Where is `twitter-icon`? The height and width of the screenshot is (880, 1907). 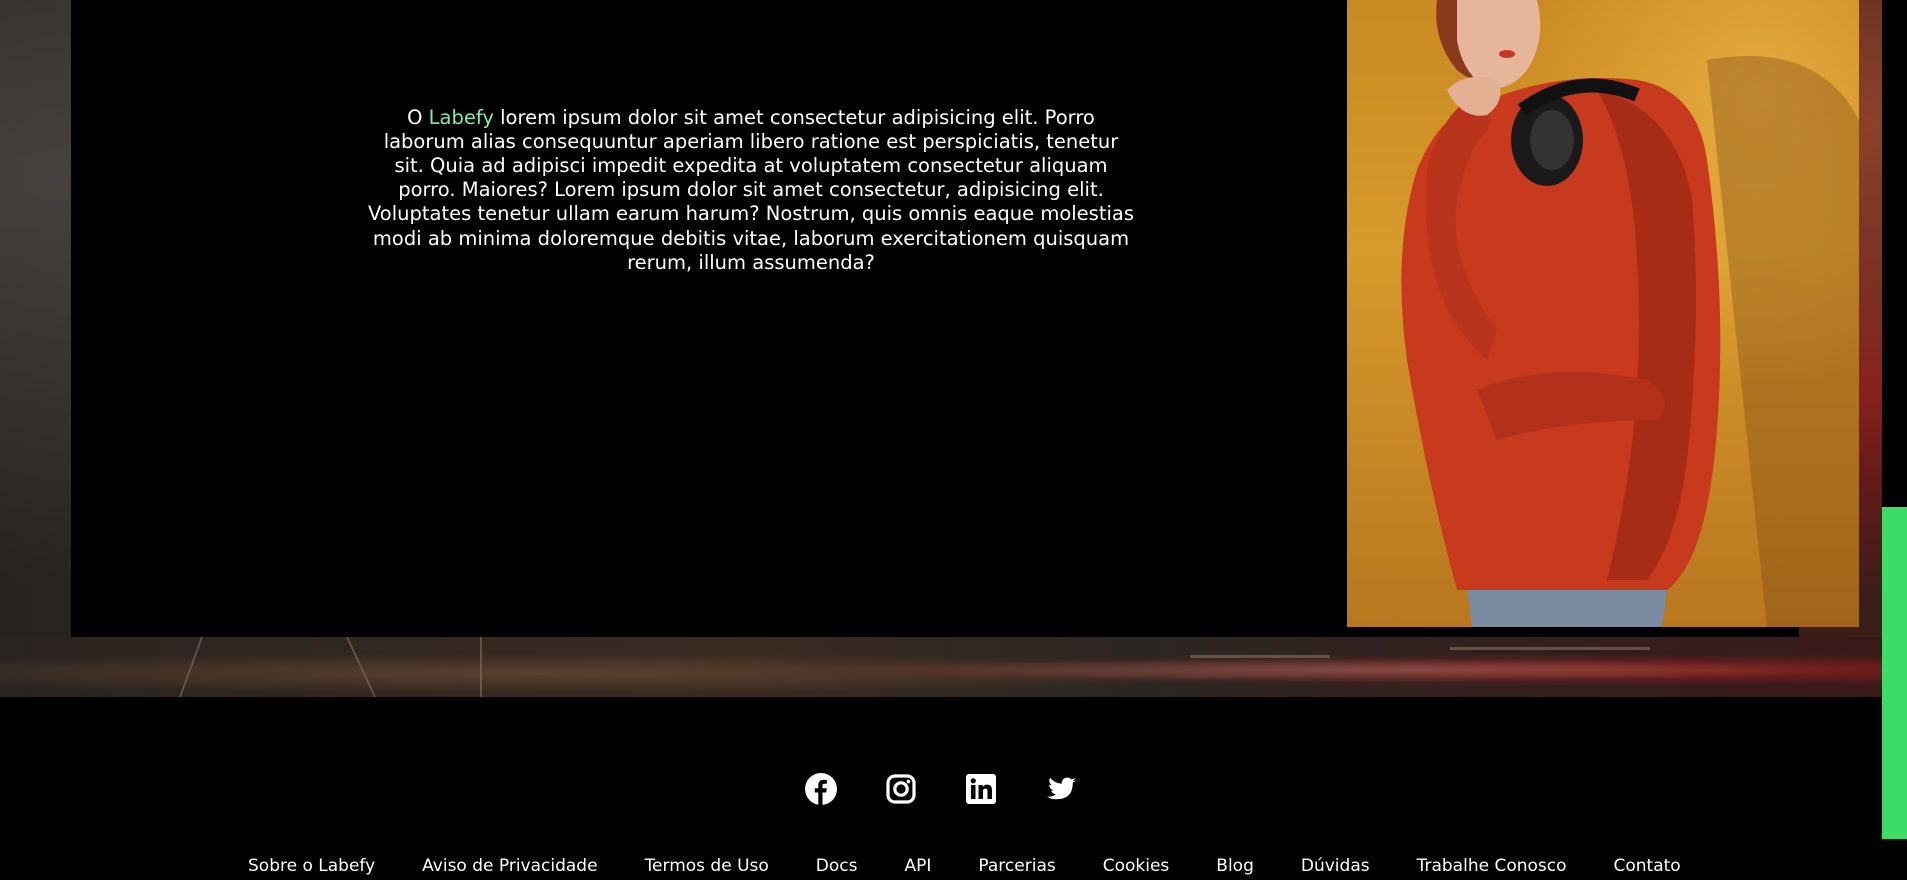 twitter-icon is located at coordinates (1061, 789).